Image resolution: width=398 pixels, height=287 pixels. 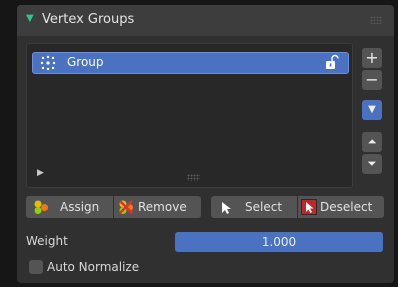 I want to click on chevron-down-icon: ▼, so click(x=372, y=109).